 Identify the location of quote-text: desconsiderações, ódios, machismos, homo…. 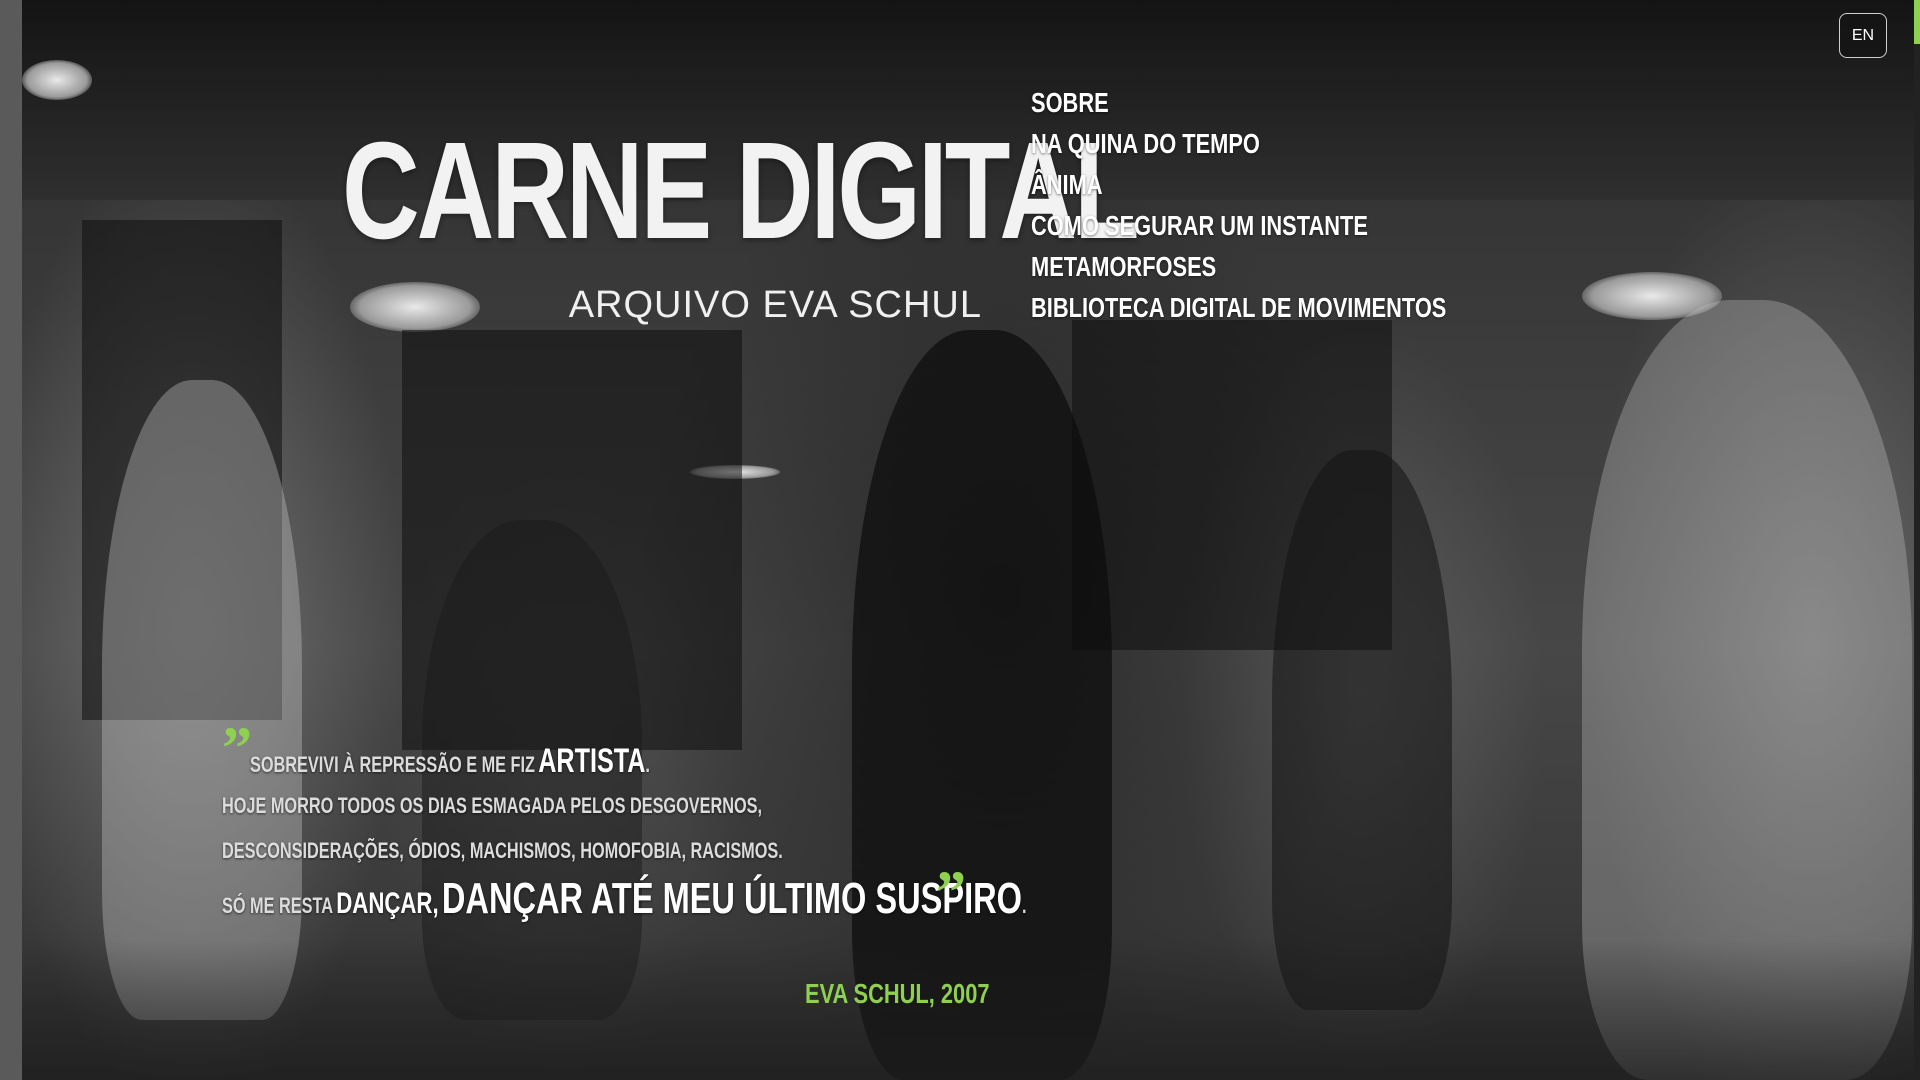
(502, 850).